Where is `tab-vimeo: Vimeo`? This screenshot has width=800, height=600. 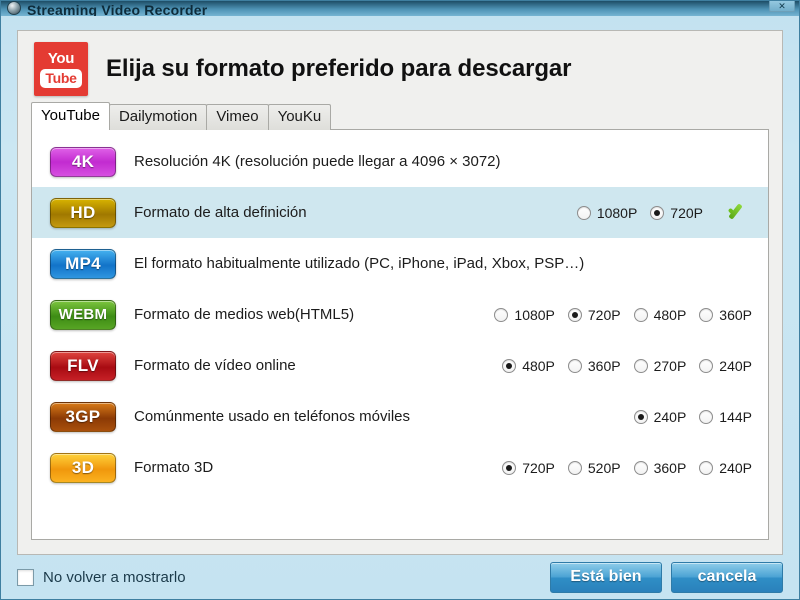
tab-vimeo: Vimeo is located at coordinates (237, 117).